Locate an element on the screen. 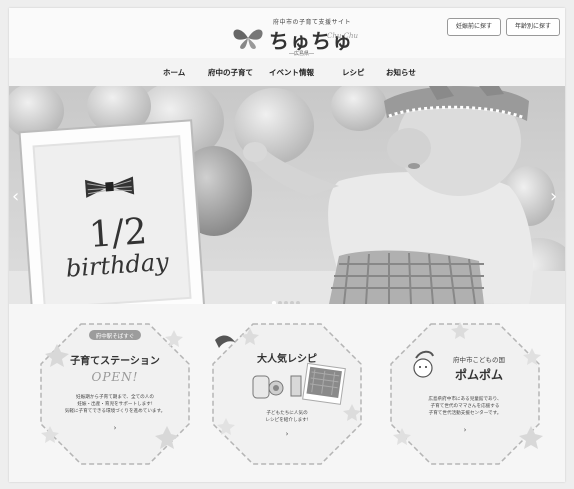 The width and height of the screenshot is (574, 489). nav-item-events: イベント情報 is located at coordinates (291, 72).